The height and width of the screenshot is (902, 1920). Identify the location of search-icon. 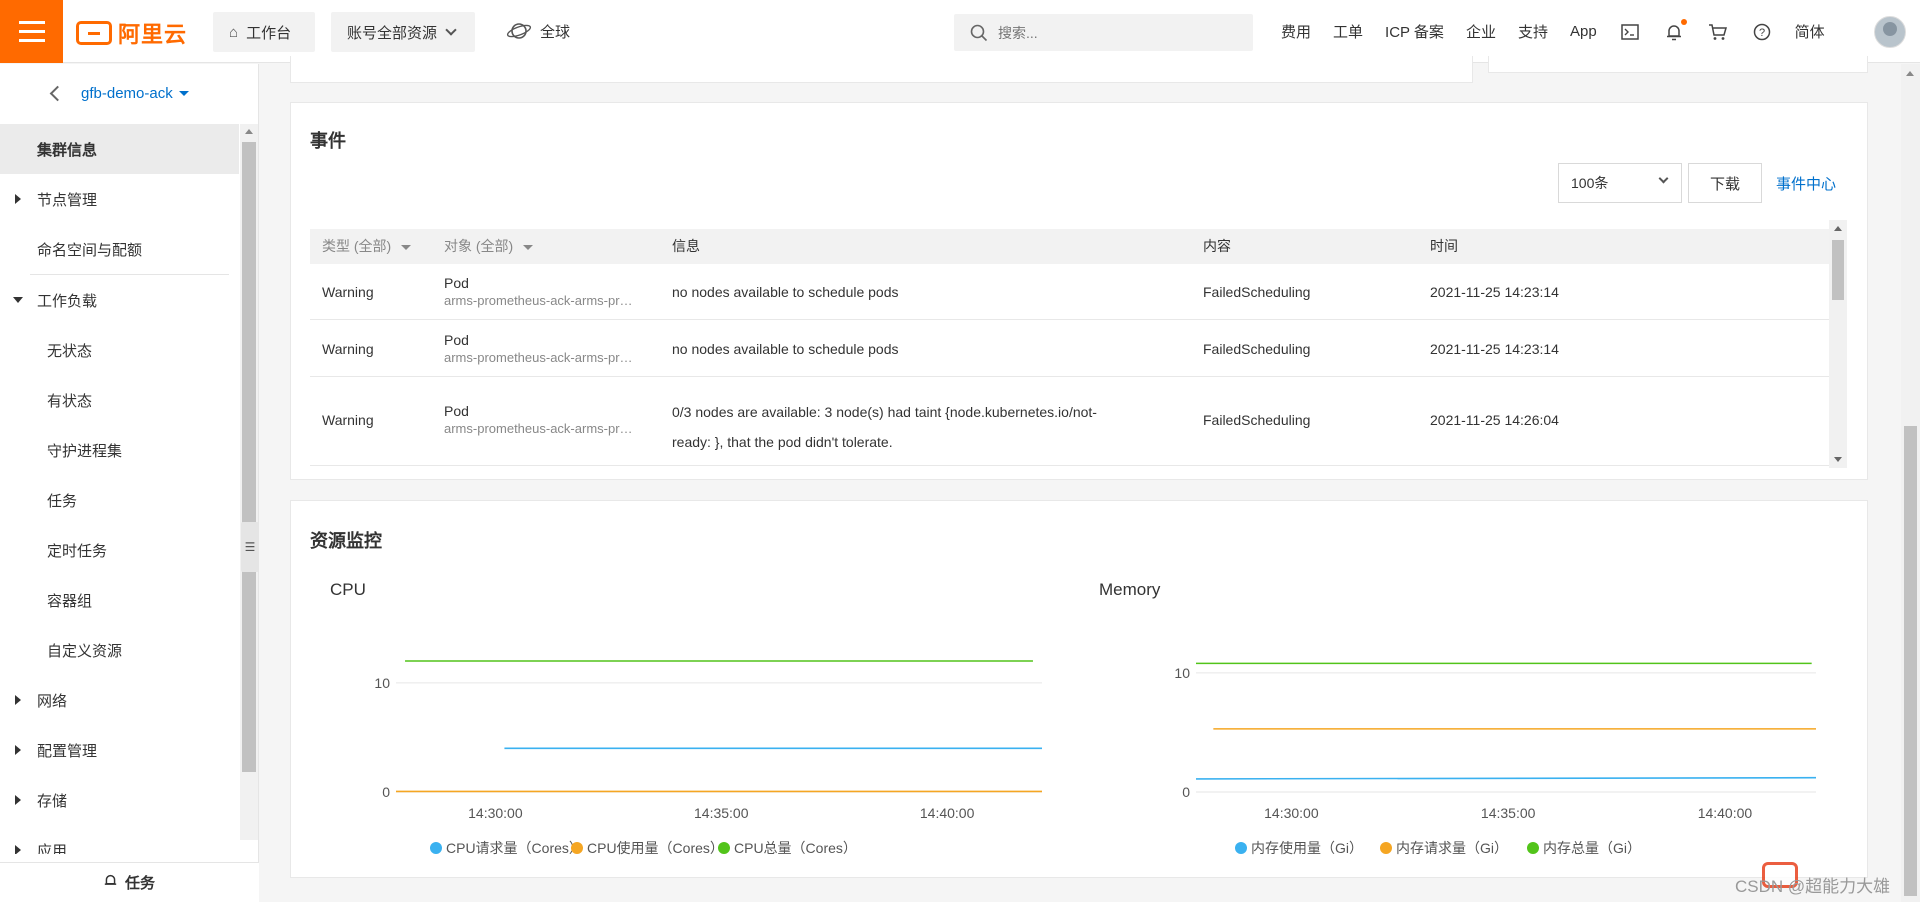
(979, 32).